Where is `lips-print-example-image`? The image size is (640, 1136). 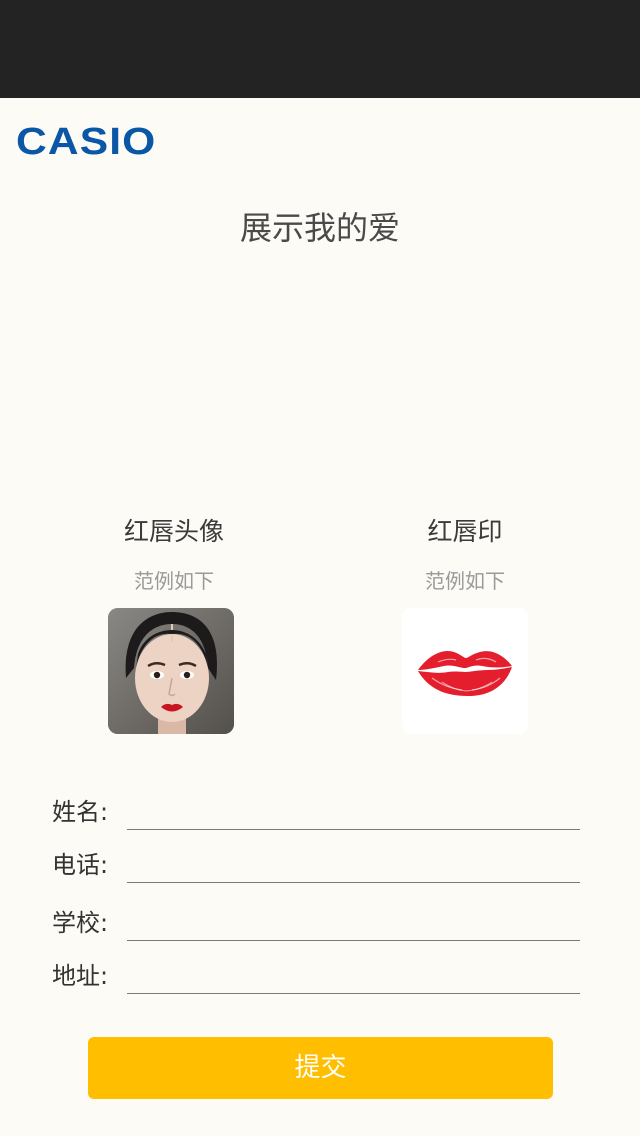
lips-print-example-image is located at coordinates (465, 671).